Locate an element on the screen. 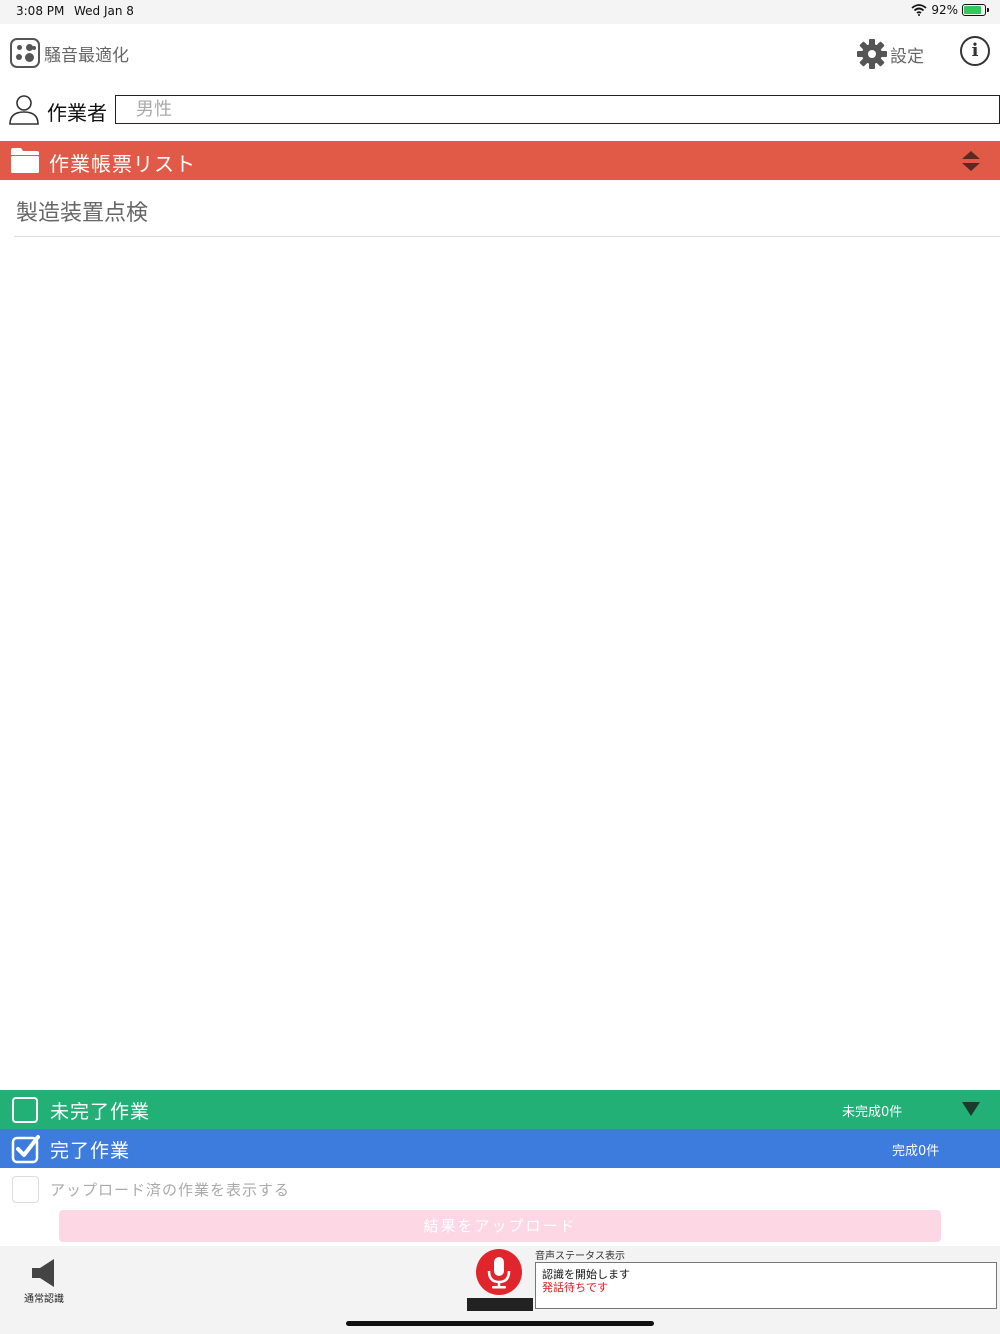  complete-count: 完成0件 is located at coordinates (916, 1151).